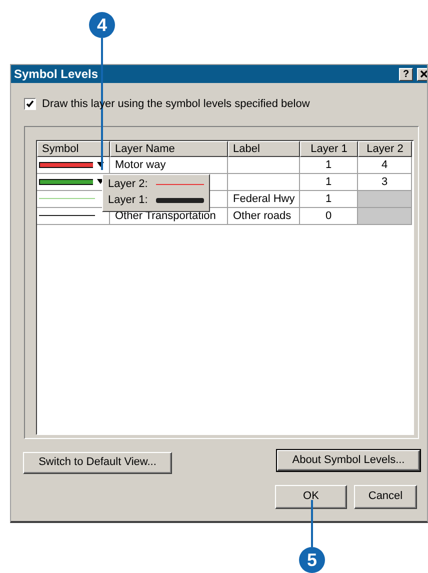 Image resolution: width=428 pixels, height=573 pixels. Describe the element at coordinates (384, 182) in the screenshot. I see `layer-number: 3` at that location.